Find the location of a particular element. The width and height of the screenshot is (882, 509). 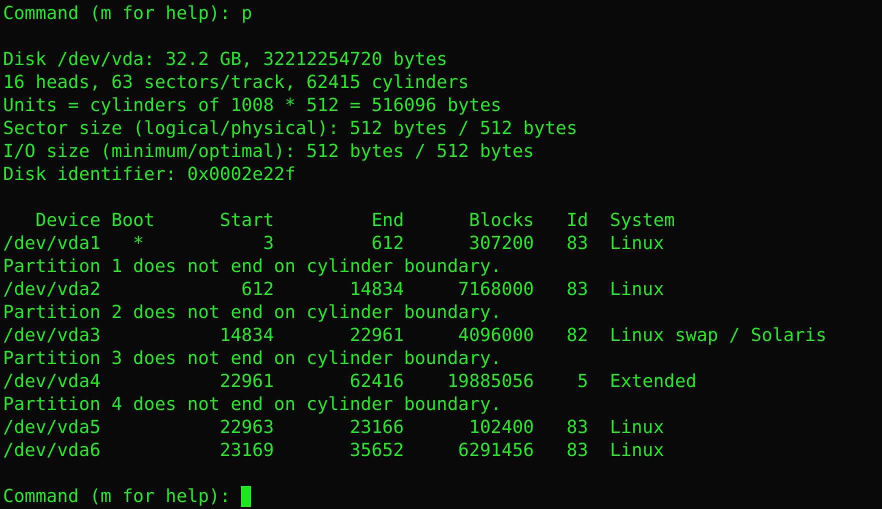

terminal-line: /dev/vda2 612 14834 7168000 83 Linux is located at coordinates (333, 289).